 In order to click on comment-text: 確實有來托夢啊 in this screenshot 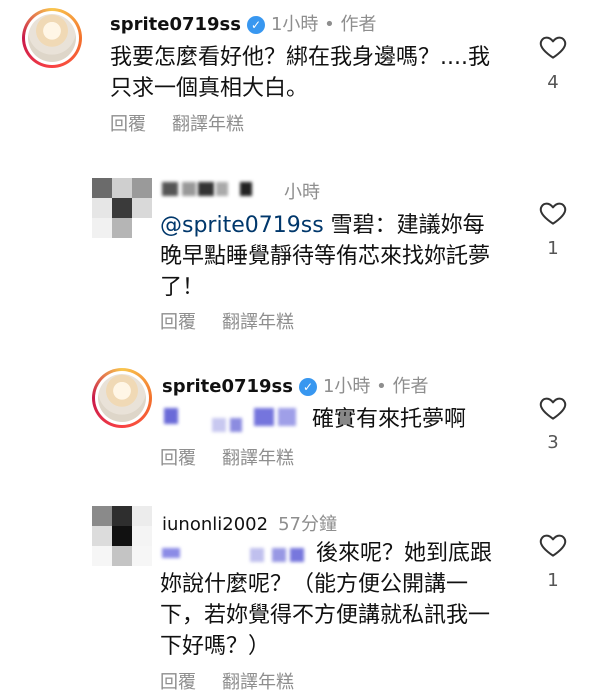, I will do `click(389, 419)`.